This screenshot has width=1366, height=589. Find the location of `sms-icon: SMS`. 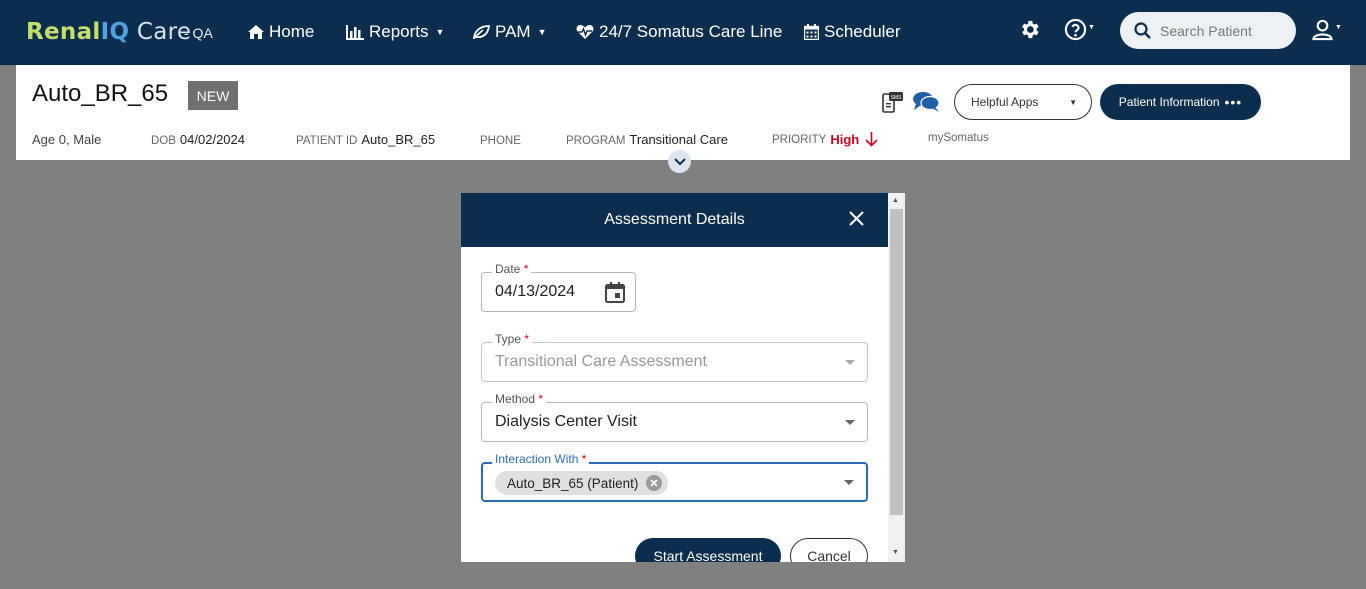

sms-icon: SMS is located at coordinates (892, 102).